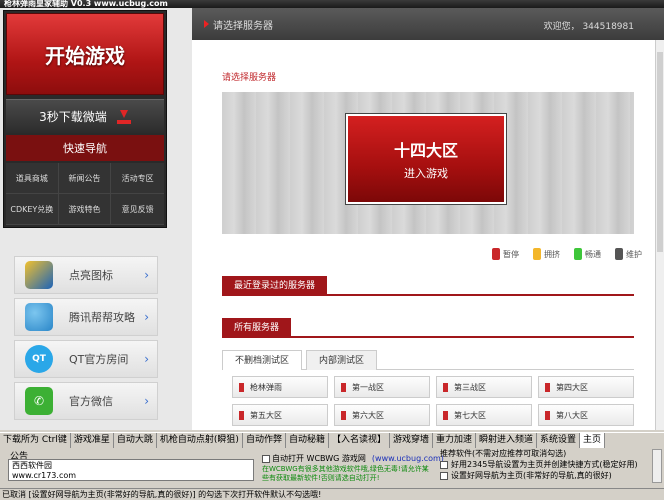 The height and width of the screenshot is (500, 664). What do you see at coordinates (32, 178) in the screenshot?
I see `nav-item-shop: 道具商城` at bounding box center [32, 178].